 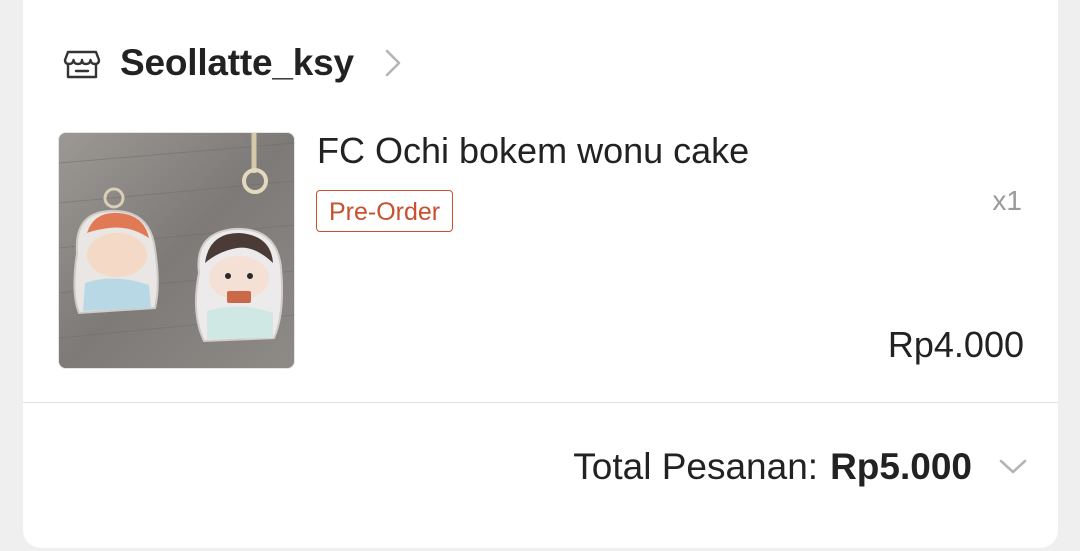 I want to click on divider, so click(x=540, y=402).